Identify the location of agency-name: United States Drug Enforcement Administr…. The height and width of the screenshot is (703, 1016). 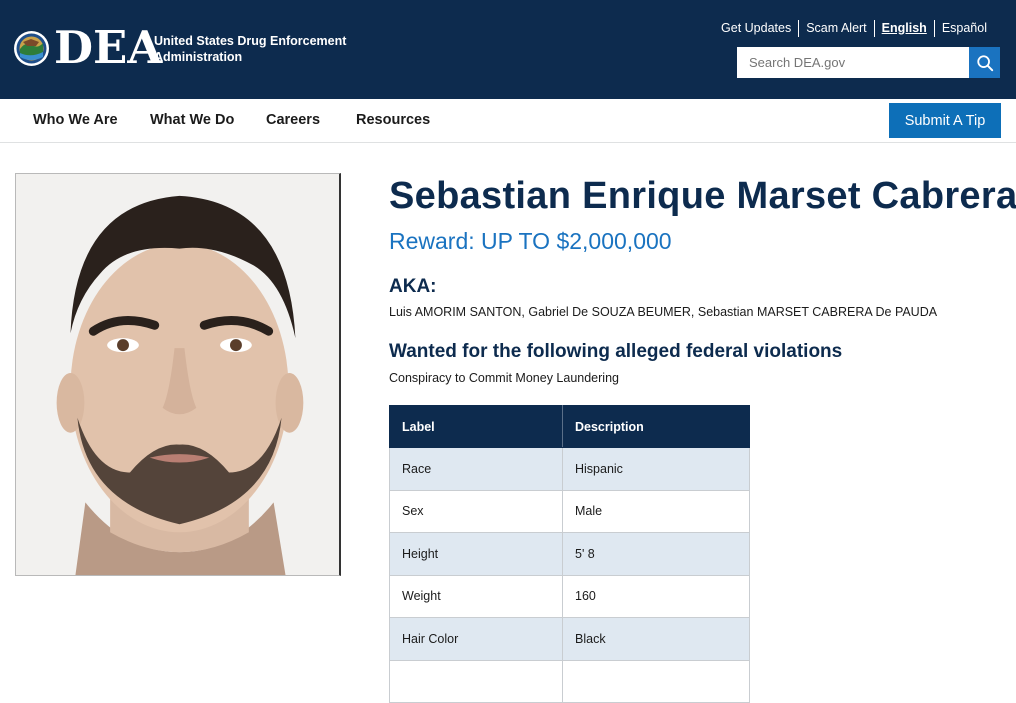
(250, 49).